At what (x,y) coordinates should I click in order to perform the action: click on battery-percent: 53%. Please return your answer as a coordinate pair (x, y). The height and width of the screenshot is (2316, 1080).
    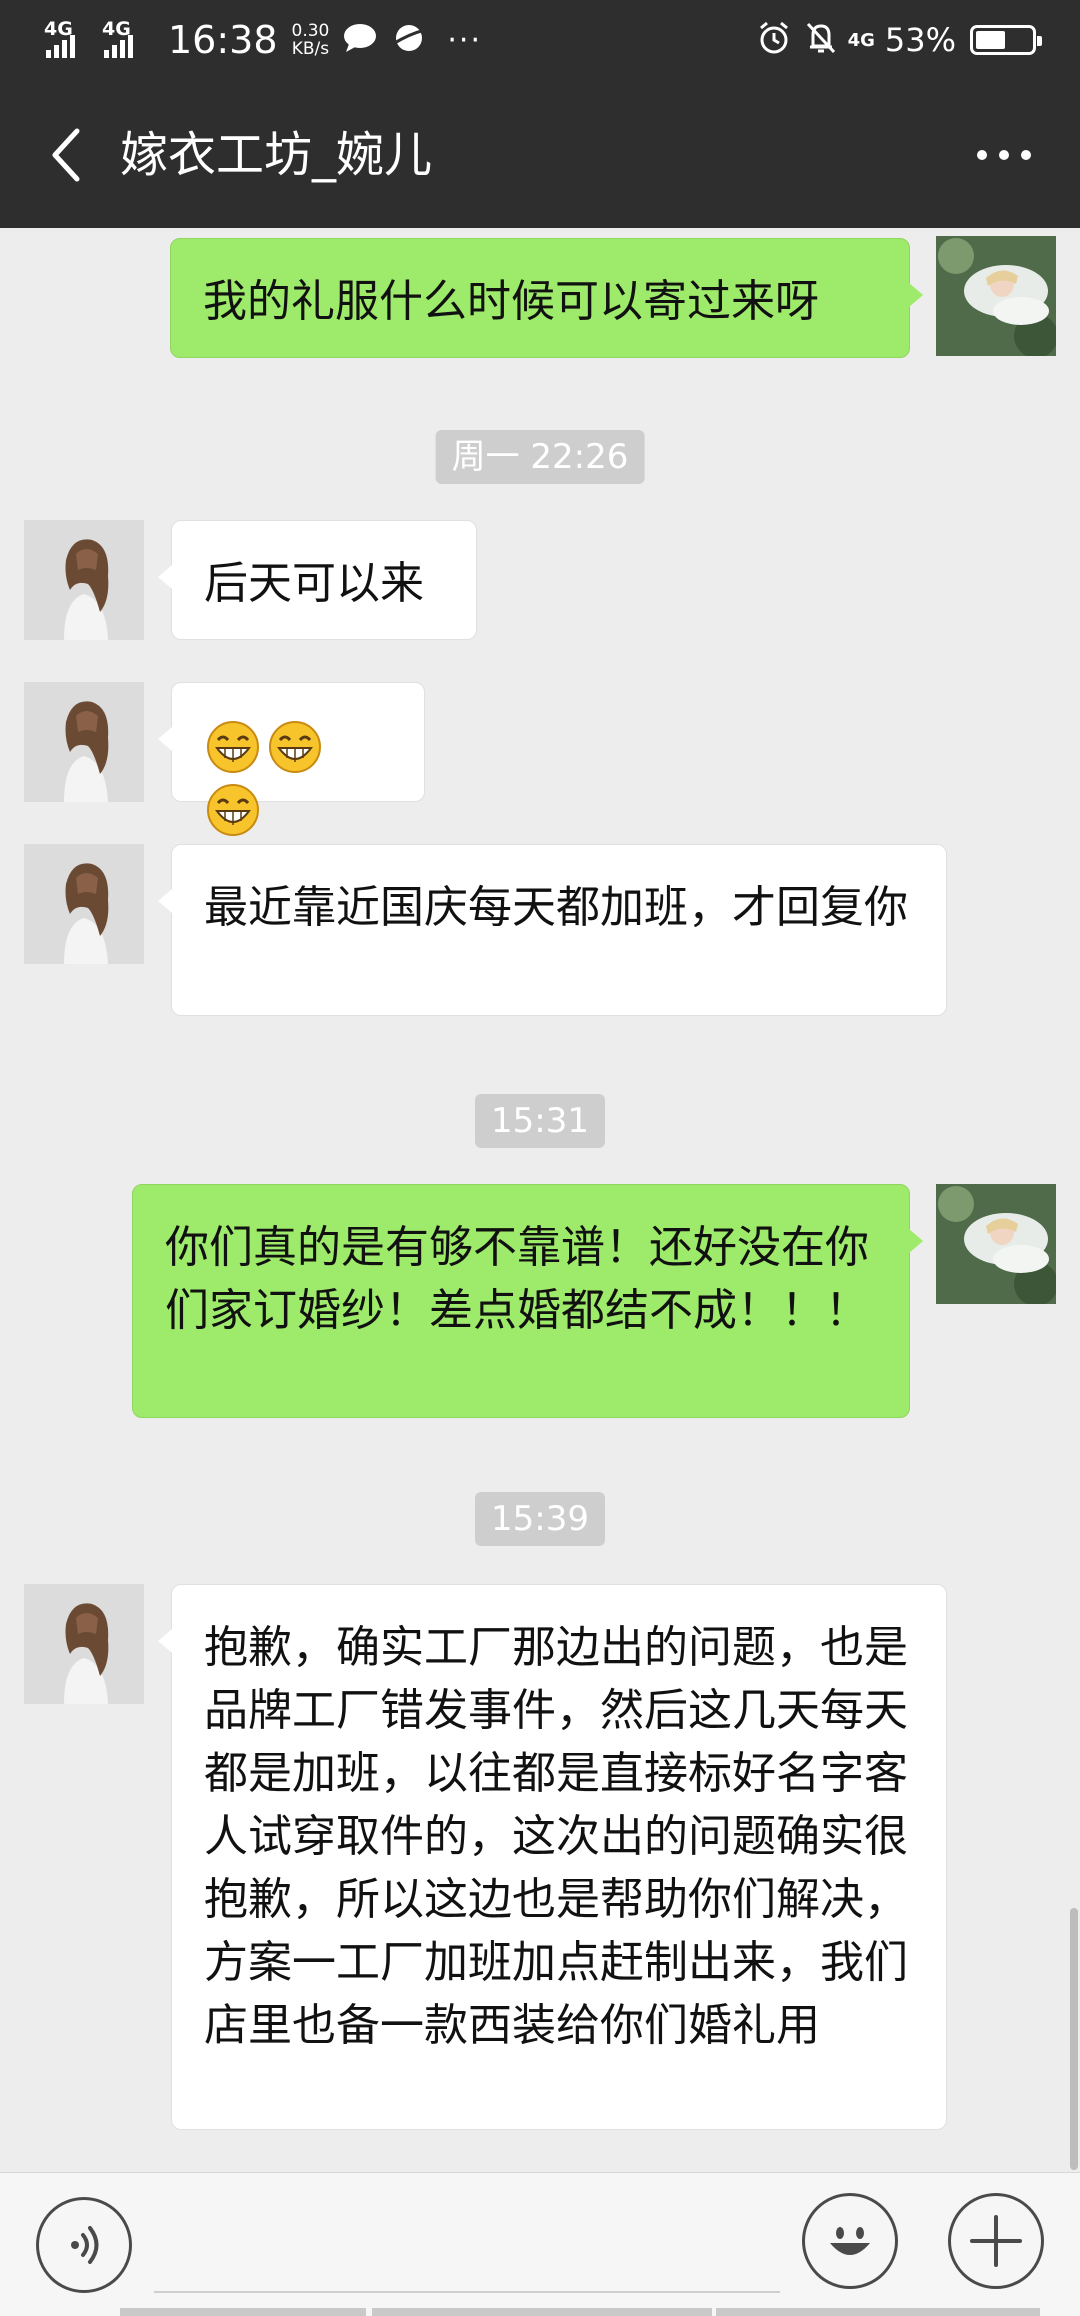
    Looking at the image, I should click on (920, 40).